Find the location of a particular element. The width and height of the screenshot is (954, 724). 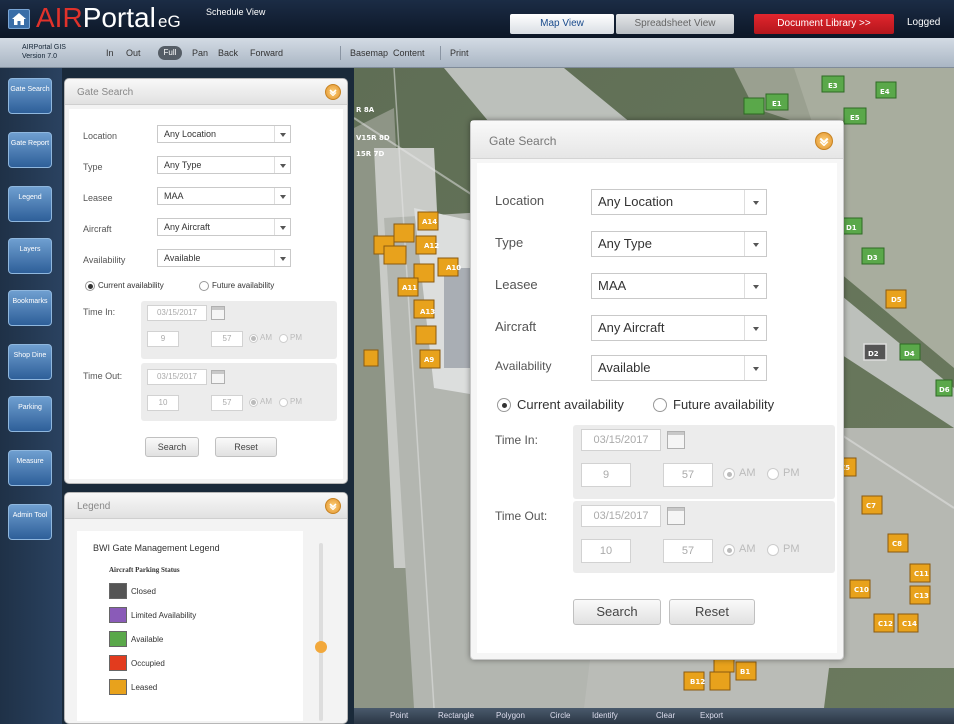

nav-shop-dine: Shop Dine is located at coordinates (30, 362).